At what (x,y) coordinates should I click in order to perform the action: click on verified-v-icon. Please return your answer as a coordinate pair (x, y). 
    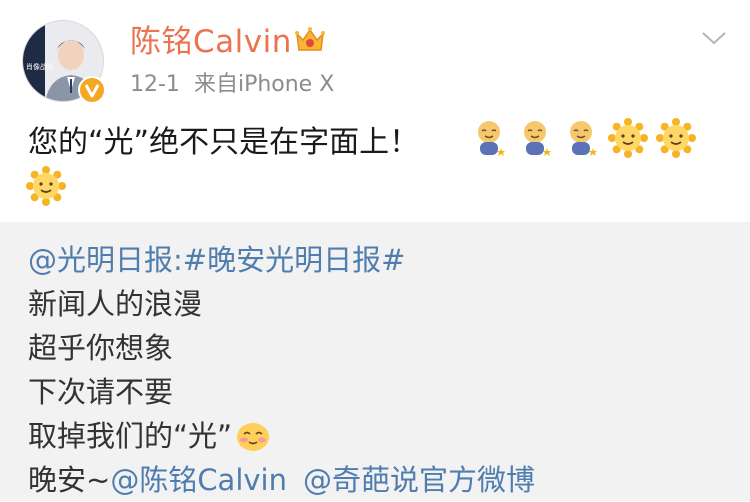
    Looking at the image, I should click on (92, 91).